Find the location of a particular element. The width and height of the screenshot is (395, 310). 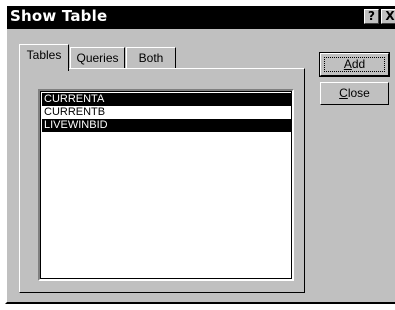

help-button: ? is located at coordinates (371, 16).